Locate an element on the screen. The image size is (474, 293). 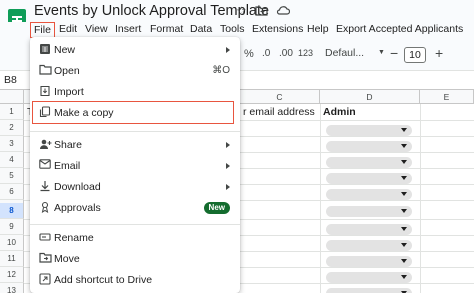
share-person-icon is located at coordinates (45, 145).